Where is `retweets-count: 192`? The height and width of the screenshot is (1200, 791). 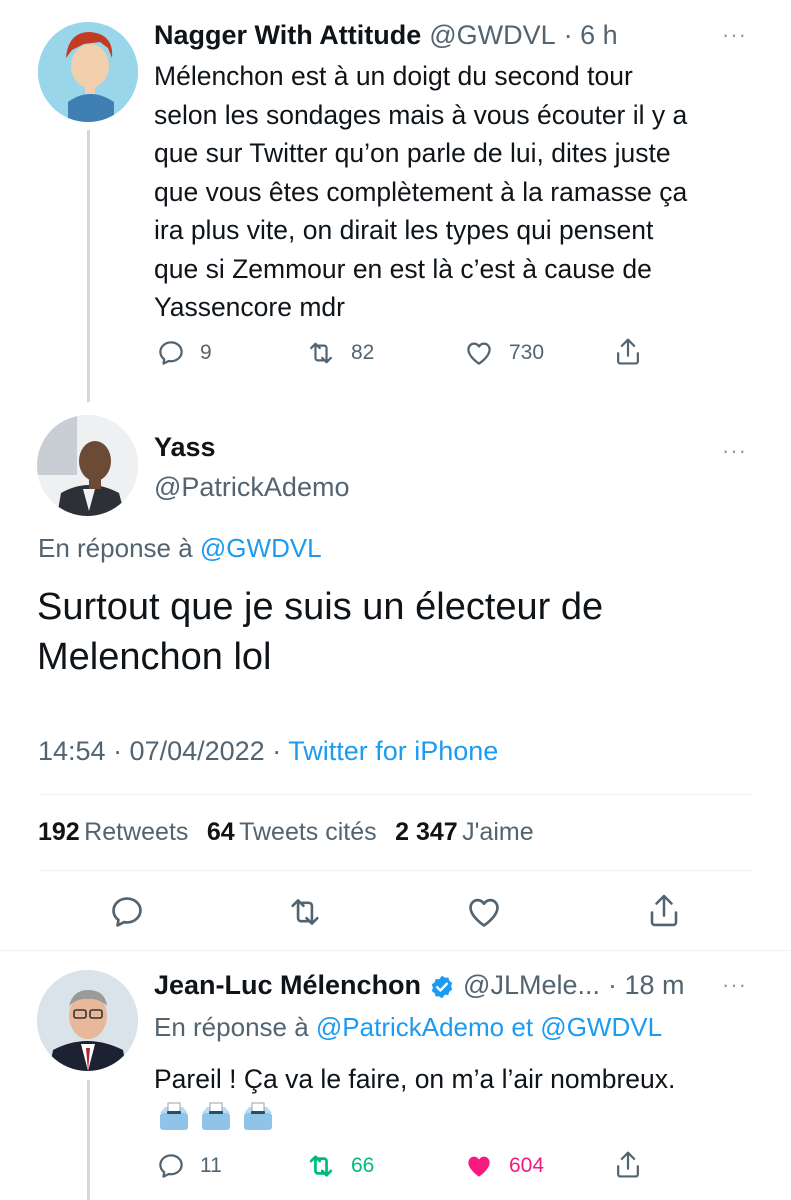 retweets-count: 192 is located at coordinates (59, 832).